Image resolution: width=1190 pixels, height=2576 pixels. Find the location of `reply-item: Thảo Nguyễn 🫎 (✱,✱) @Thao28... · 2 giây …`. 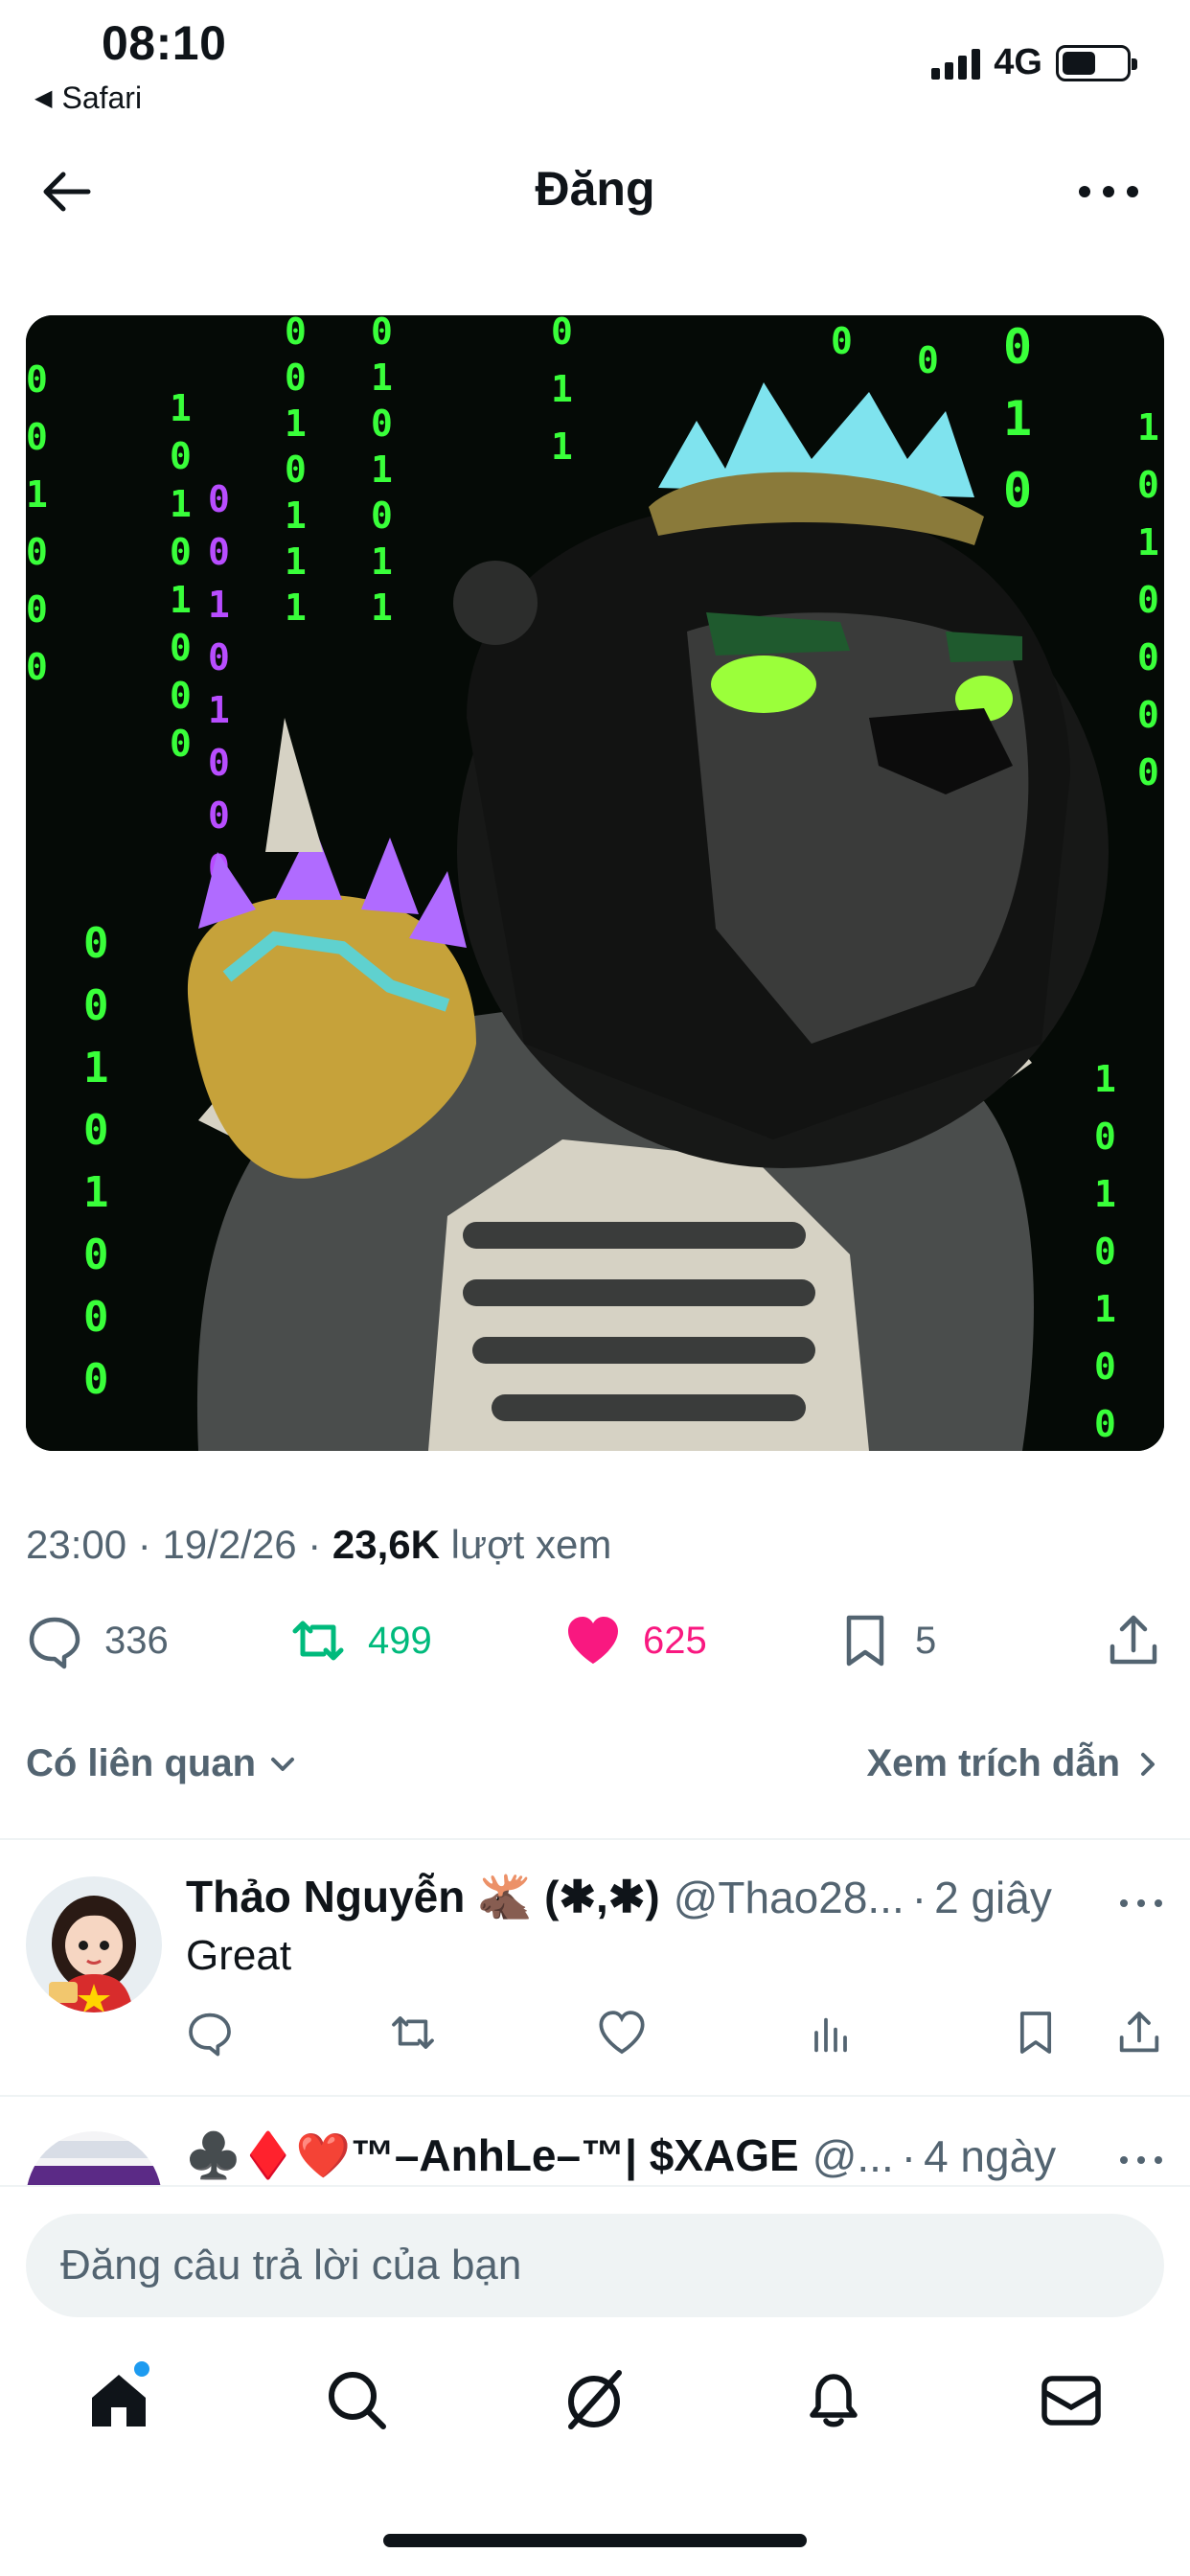

reply-item: Thảo Nguyễn 🫎 (✱,✱) @Thao28... · 2 giây … is located at coordinates (595, 1966).